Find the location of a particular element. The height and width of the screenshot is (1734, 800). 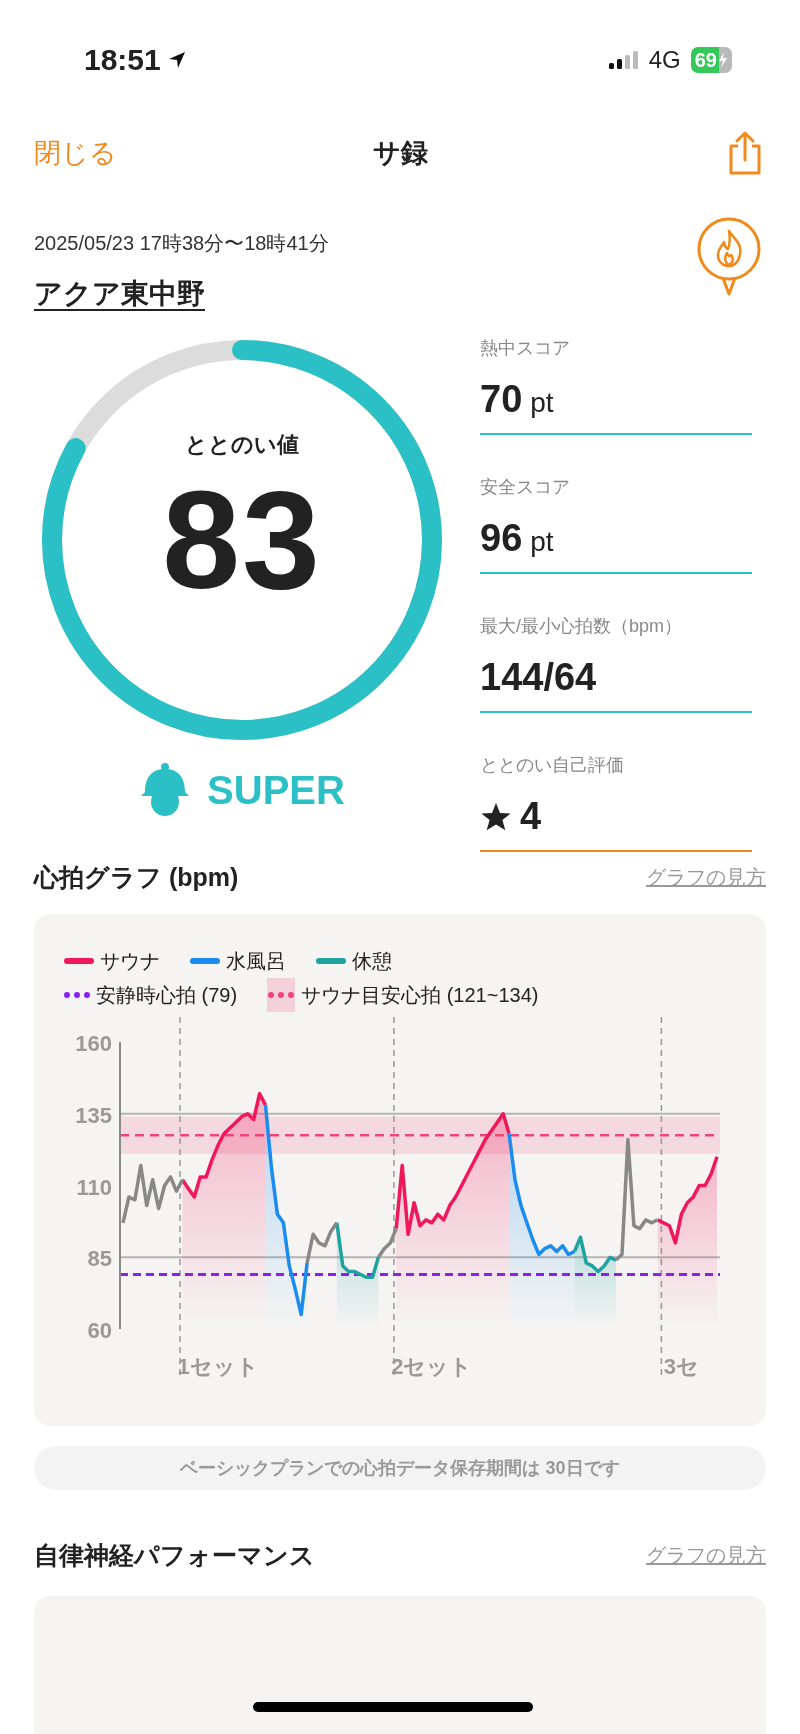

session-datetime: 2025/05/23 17時38分〜18時41分 is located at coordinates (181, 243).